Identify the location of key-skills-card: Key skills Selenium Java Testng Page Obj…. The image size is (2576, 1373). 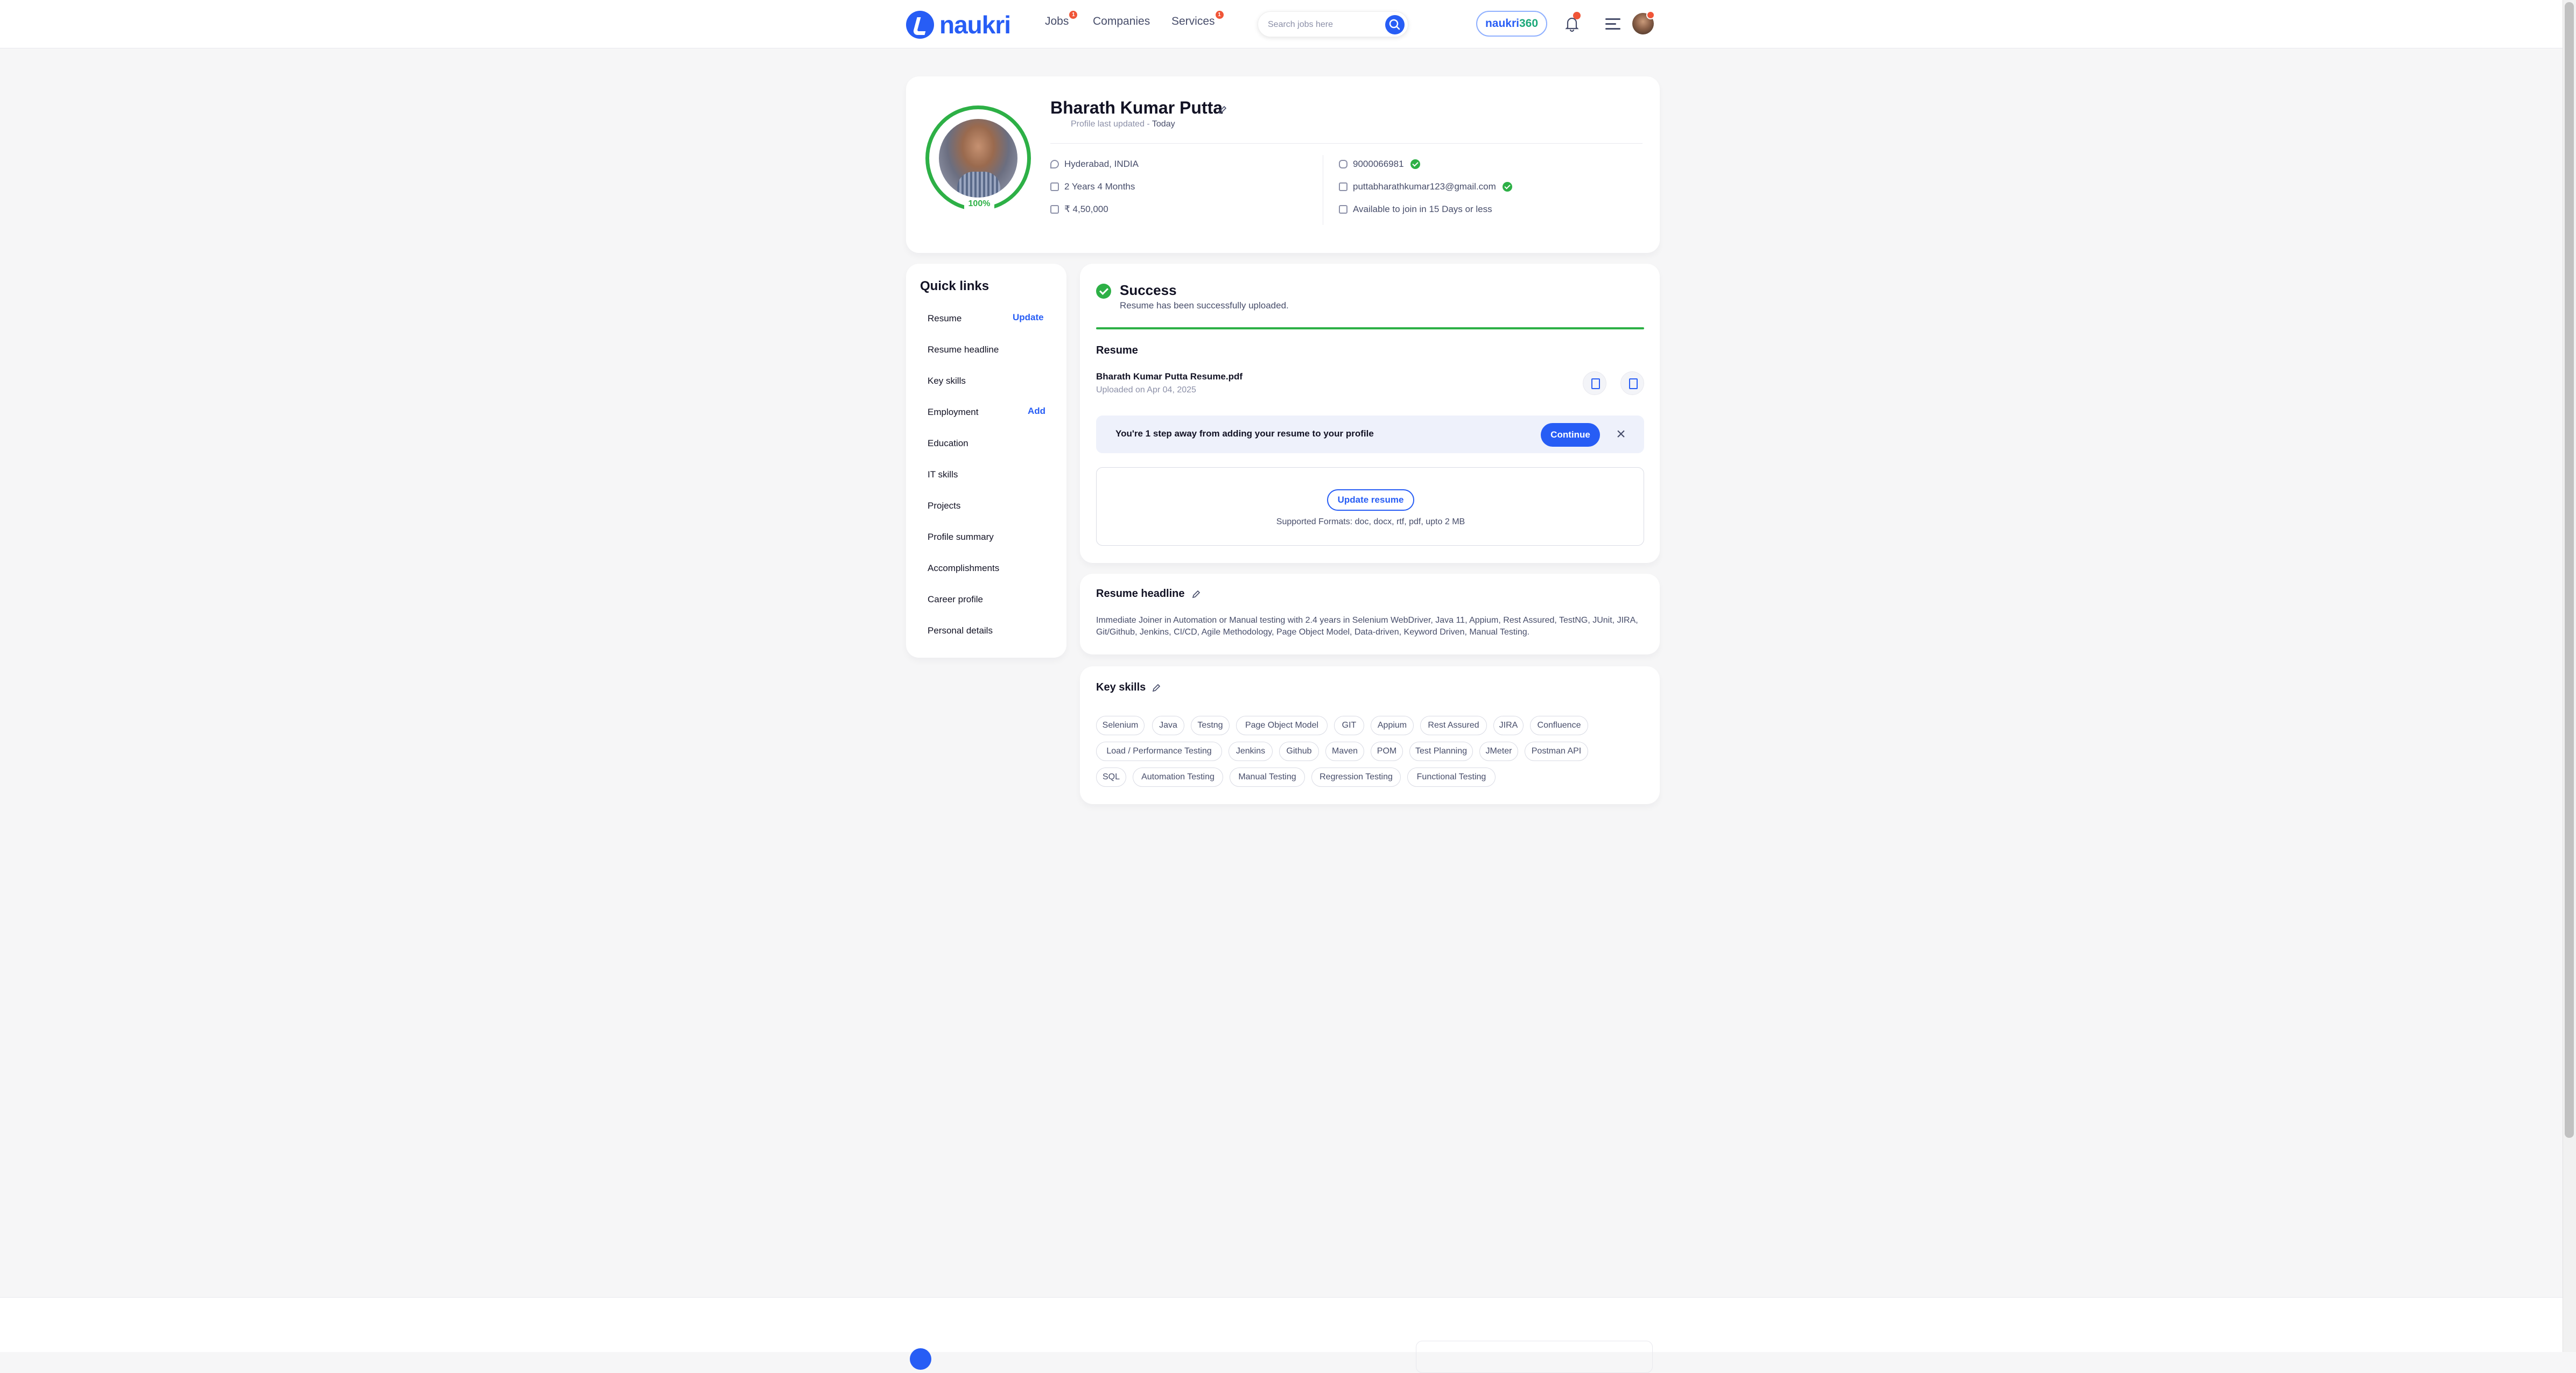
(1370, 735).